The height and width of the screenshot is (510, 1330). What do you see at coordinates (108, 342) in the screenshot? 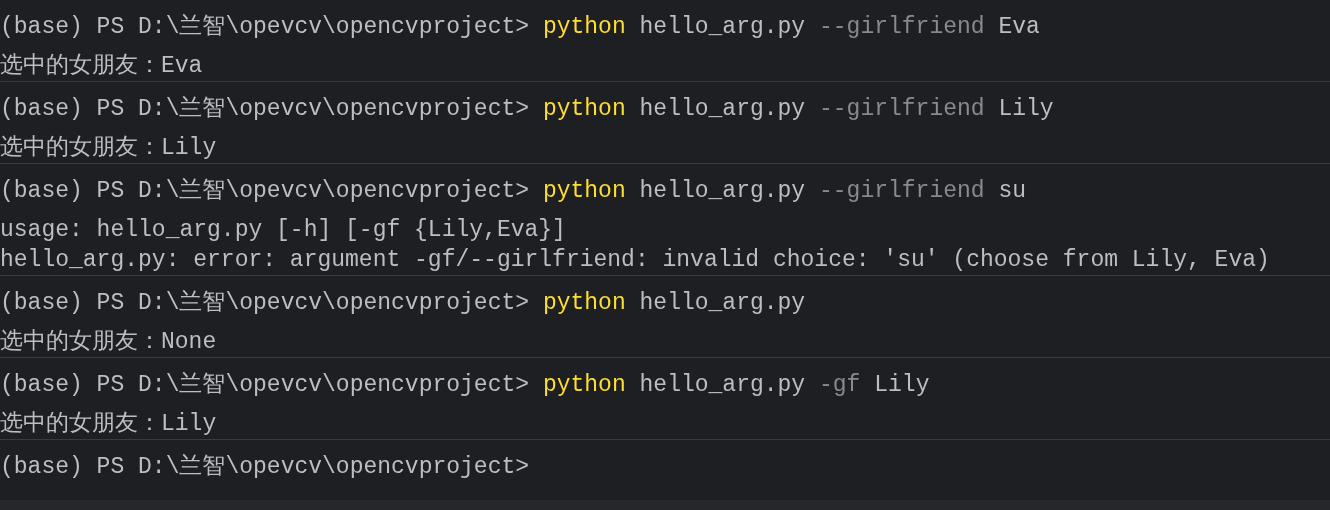
I see `output-line: 选中的女朋友：None` at bounding box center [108, 342].